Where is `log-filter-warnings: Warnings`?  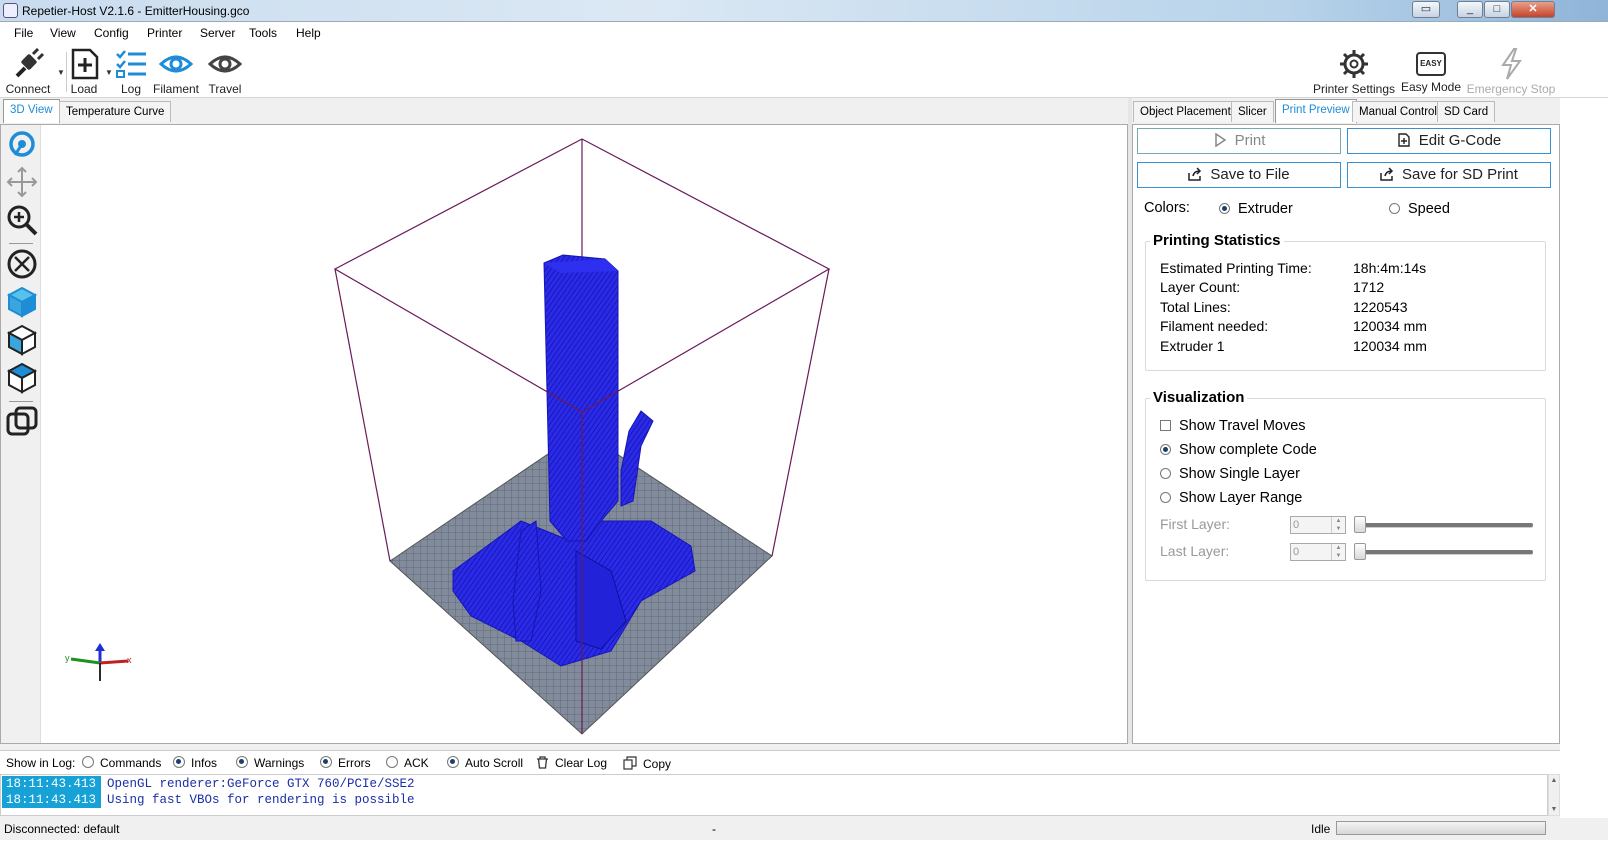
log-filter-warnings: Warnings is located at coordinates (270, 763).